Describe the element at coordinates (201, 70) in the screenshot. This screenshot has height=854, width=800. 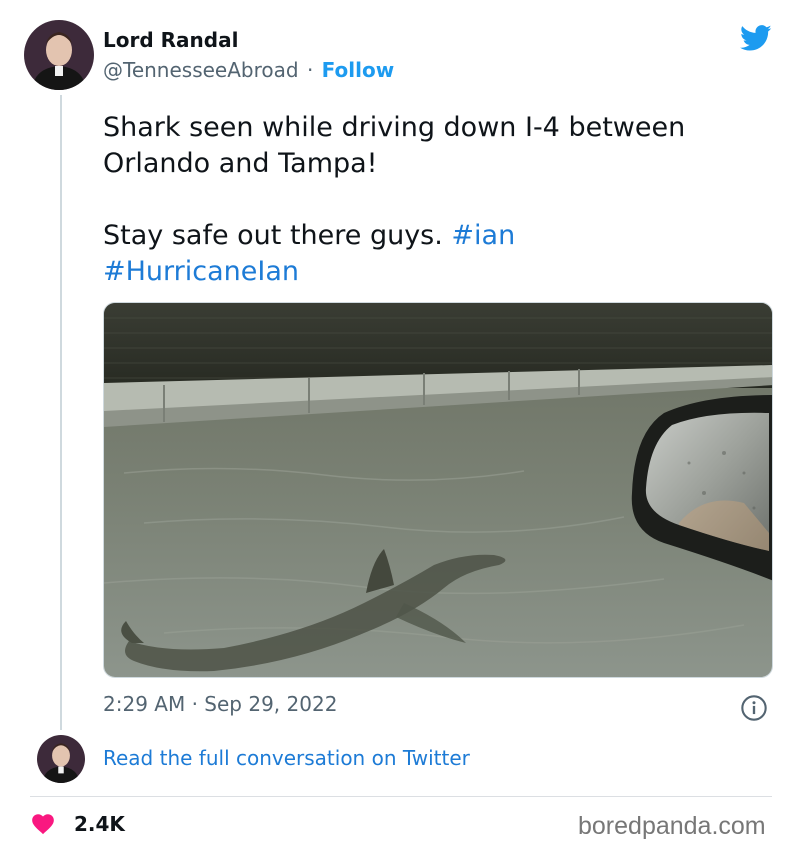
I see `author-handle: @TennesseeAbroad` at that location.